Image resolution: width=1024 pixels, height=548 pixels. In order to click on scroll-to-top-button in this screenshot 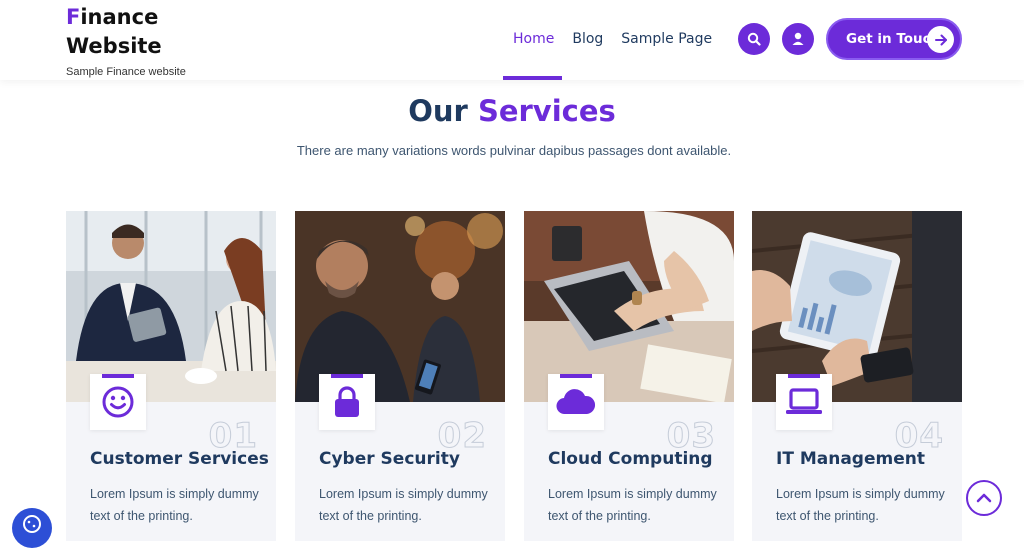, I will do `click(984, 498)`.